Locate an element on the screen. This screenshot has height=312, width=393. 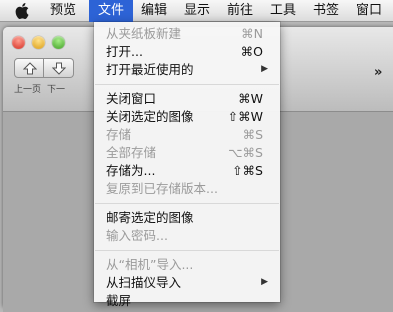
menu-item-shortcut: ⌘W is located at coordinates (250, 98).